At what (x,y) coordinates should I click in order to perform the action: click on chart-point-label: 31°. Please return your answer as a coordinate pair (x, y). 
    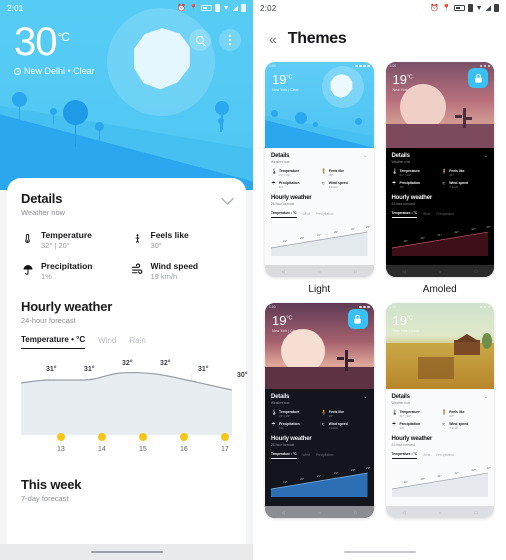
    Looking at the image, I should click on (89, 369).